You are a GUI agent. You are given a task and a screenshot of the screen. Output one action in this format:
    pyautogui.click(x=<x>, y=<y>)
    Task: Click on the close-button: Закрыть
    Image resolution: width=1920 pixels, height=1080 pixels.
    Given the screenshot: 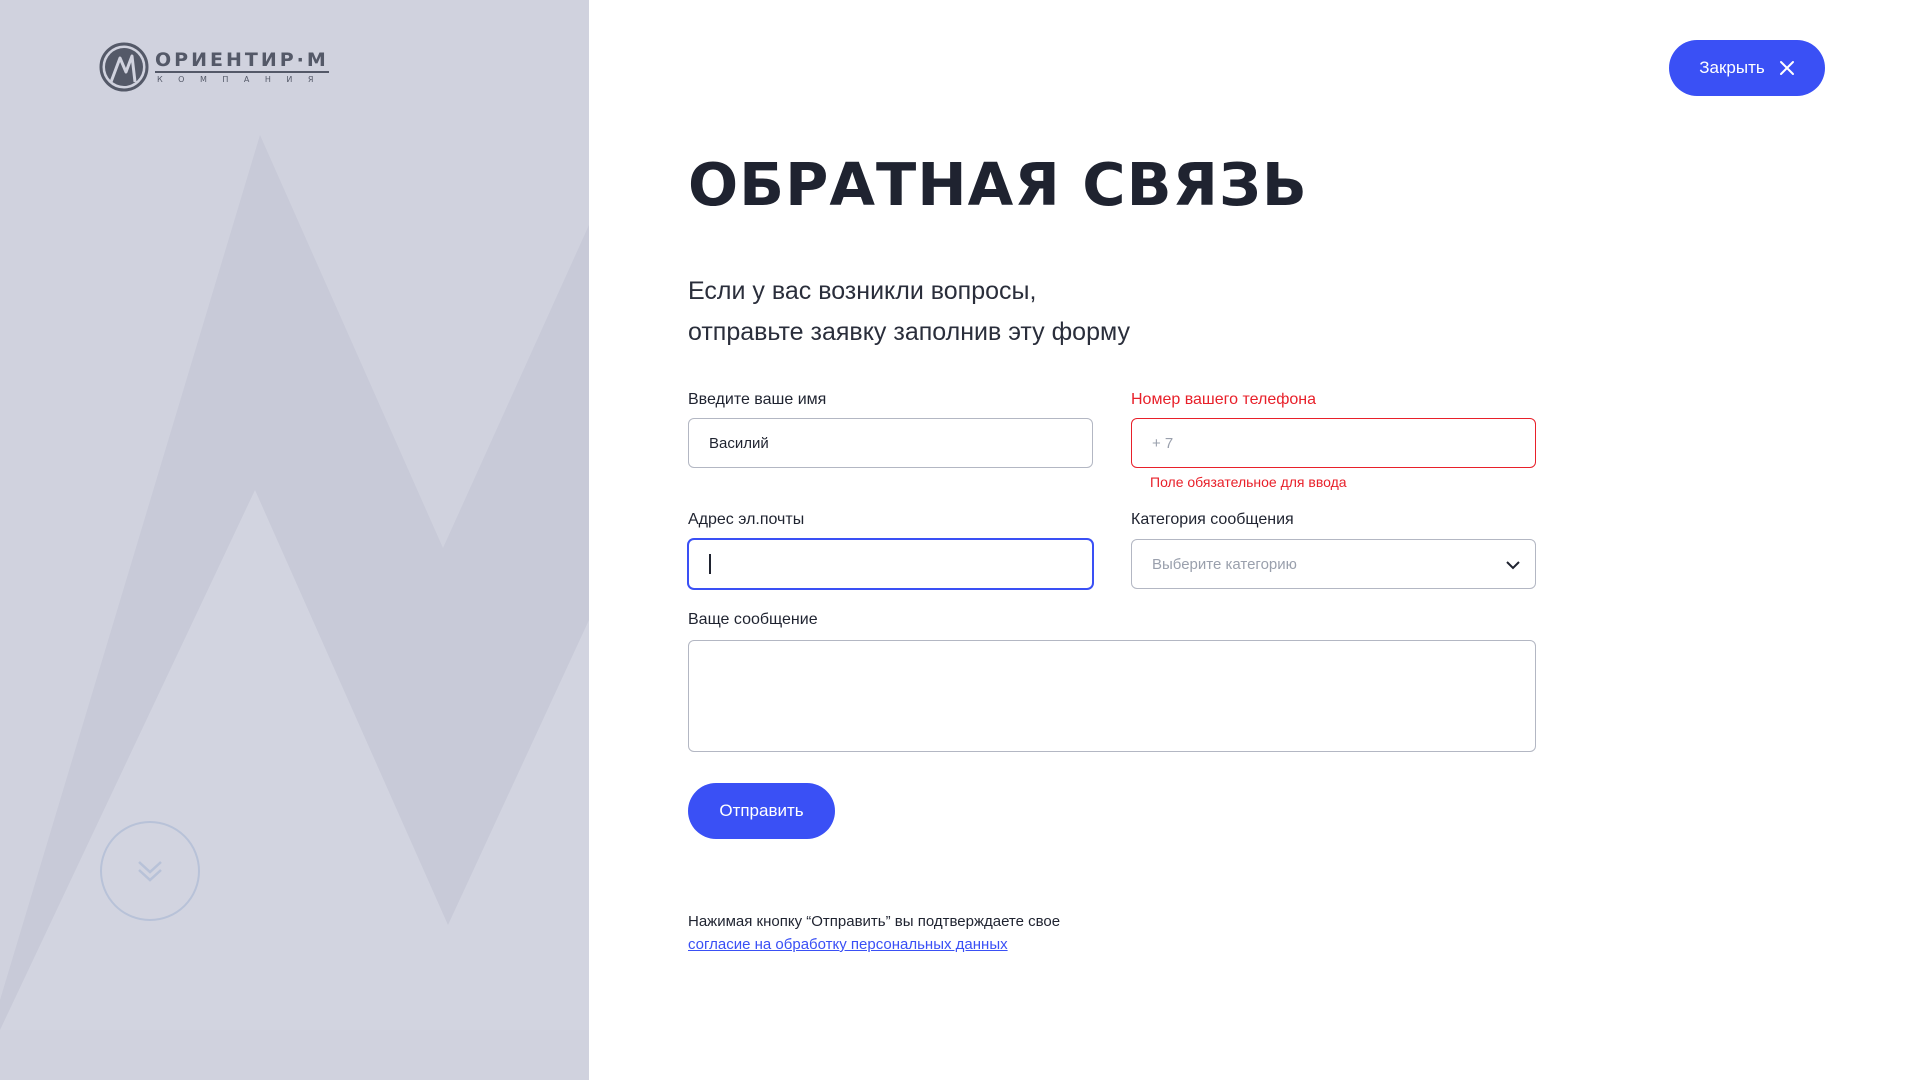 What is the action you would take?
    pyautogui.click(x=1747, y=68)
    